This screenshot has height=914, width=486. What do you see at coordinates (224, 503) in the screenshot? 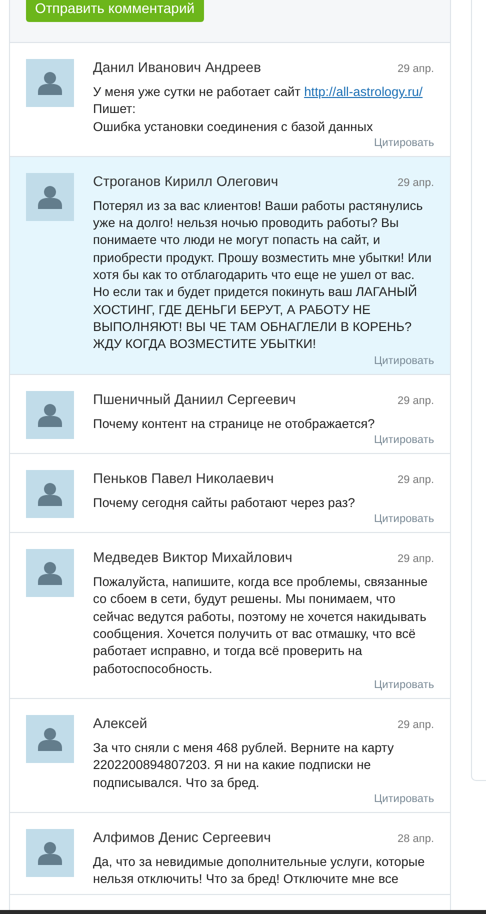
I see `comment-text: Почему сегодня сайты работают через раз?` at bounding box center [224, 503].